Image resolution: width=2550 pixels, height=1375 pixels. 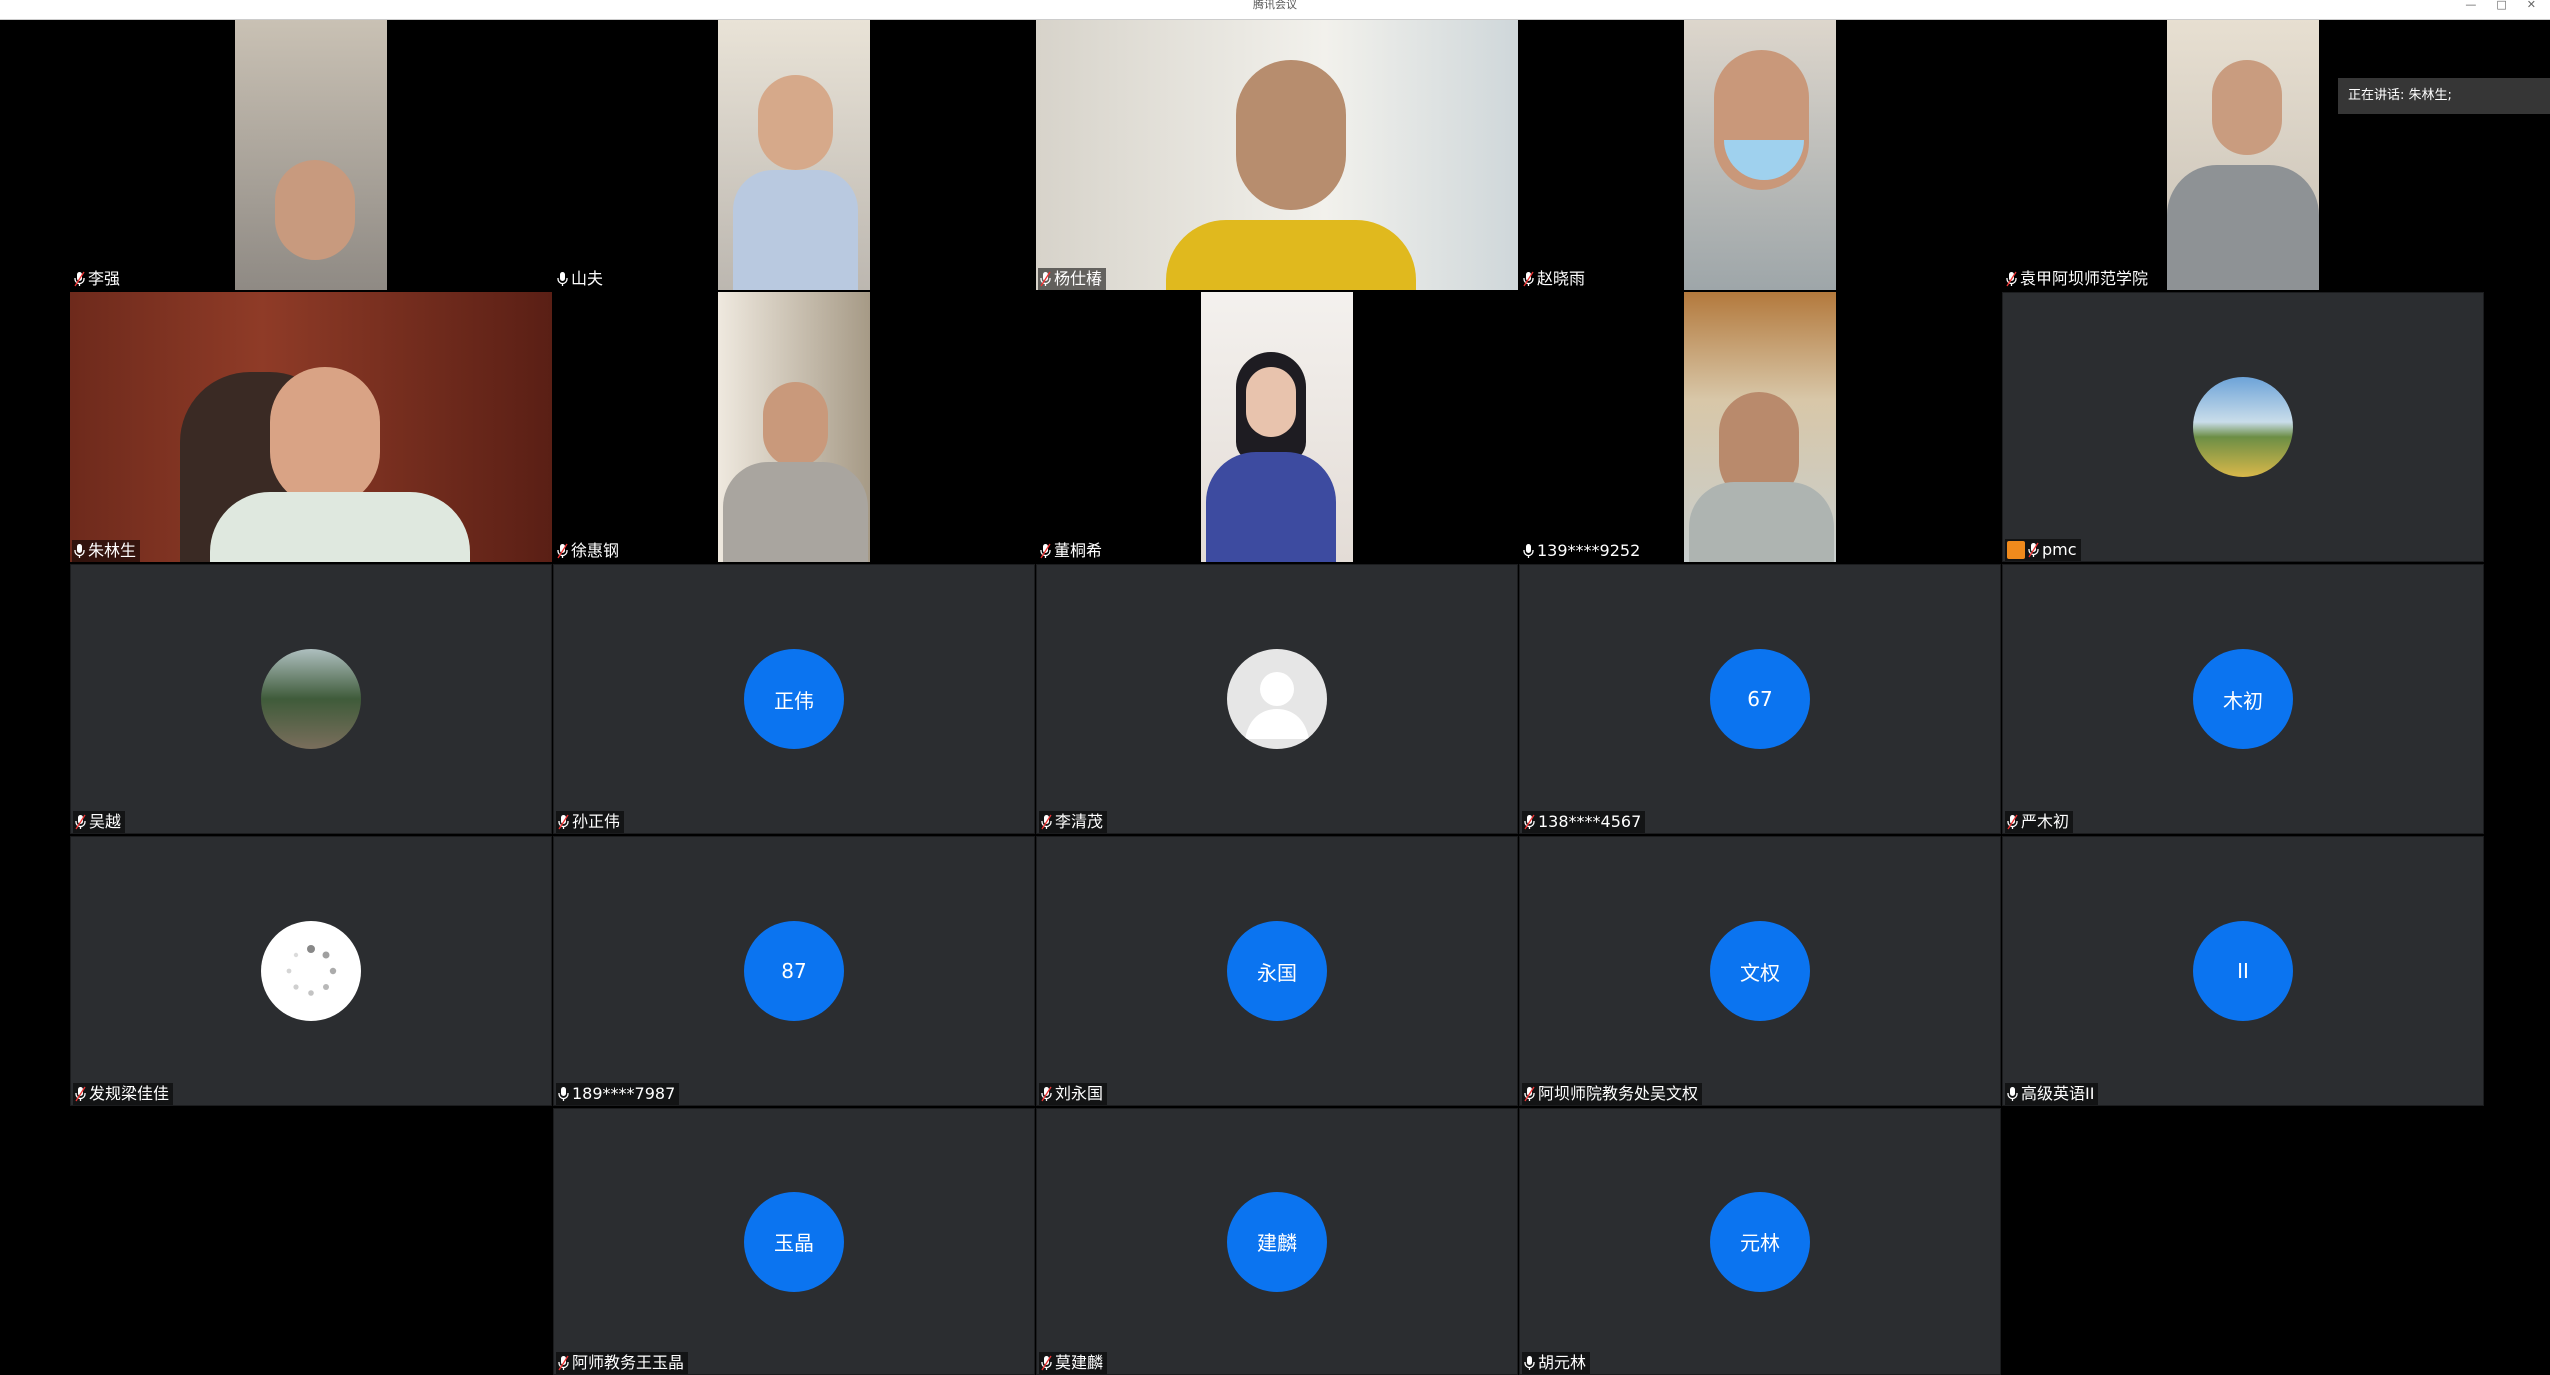 I want to click on participant-tile: 徐惠钢, so click(x=794, y=427).